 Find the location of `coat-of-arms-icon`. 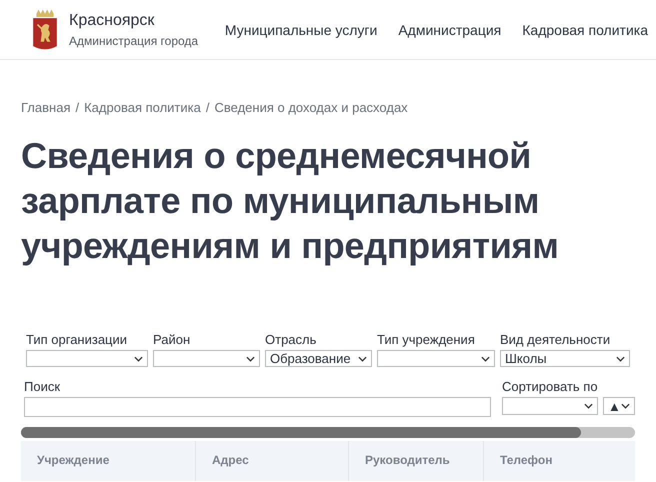

coat-of-arms-icon is located at coordinates (45, 30).